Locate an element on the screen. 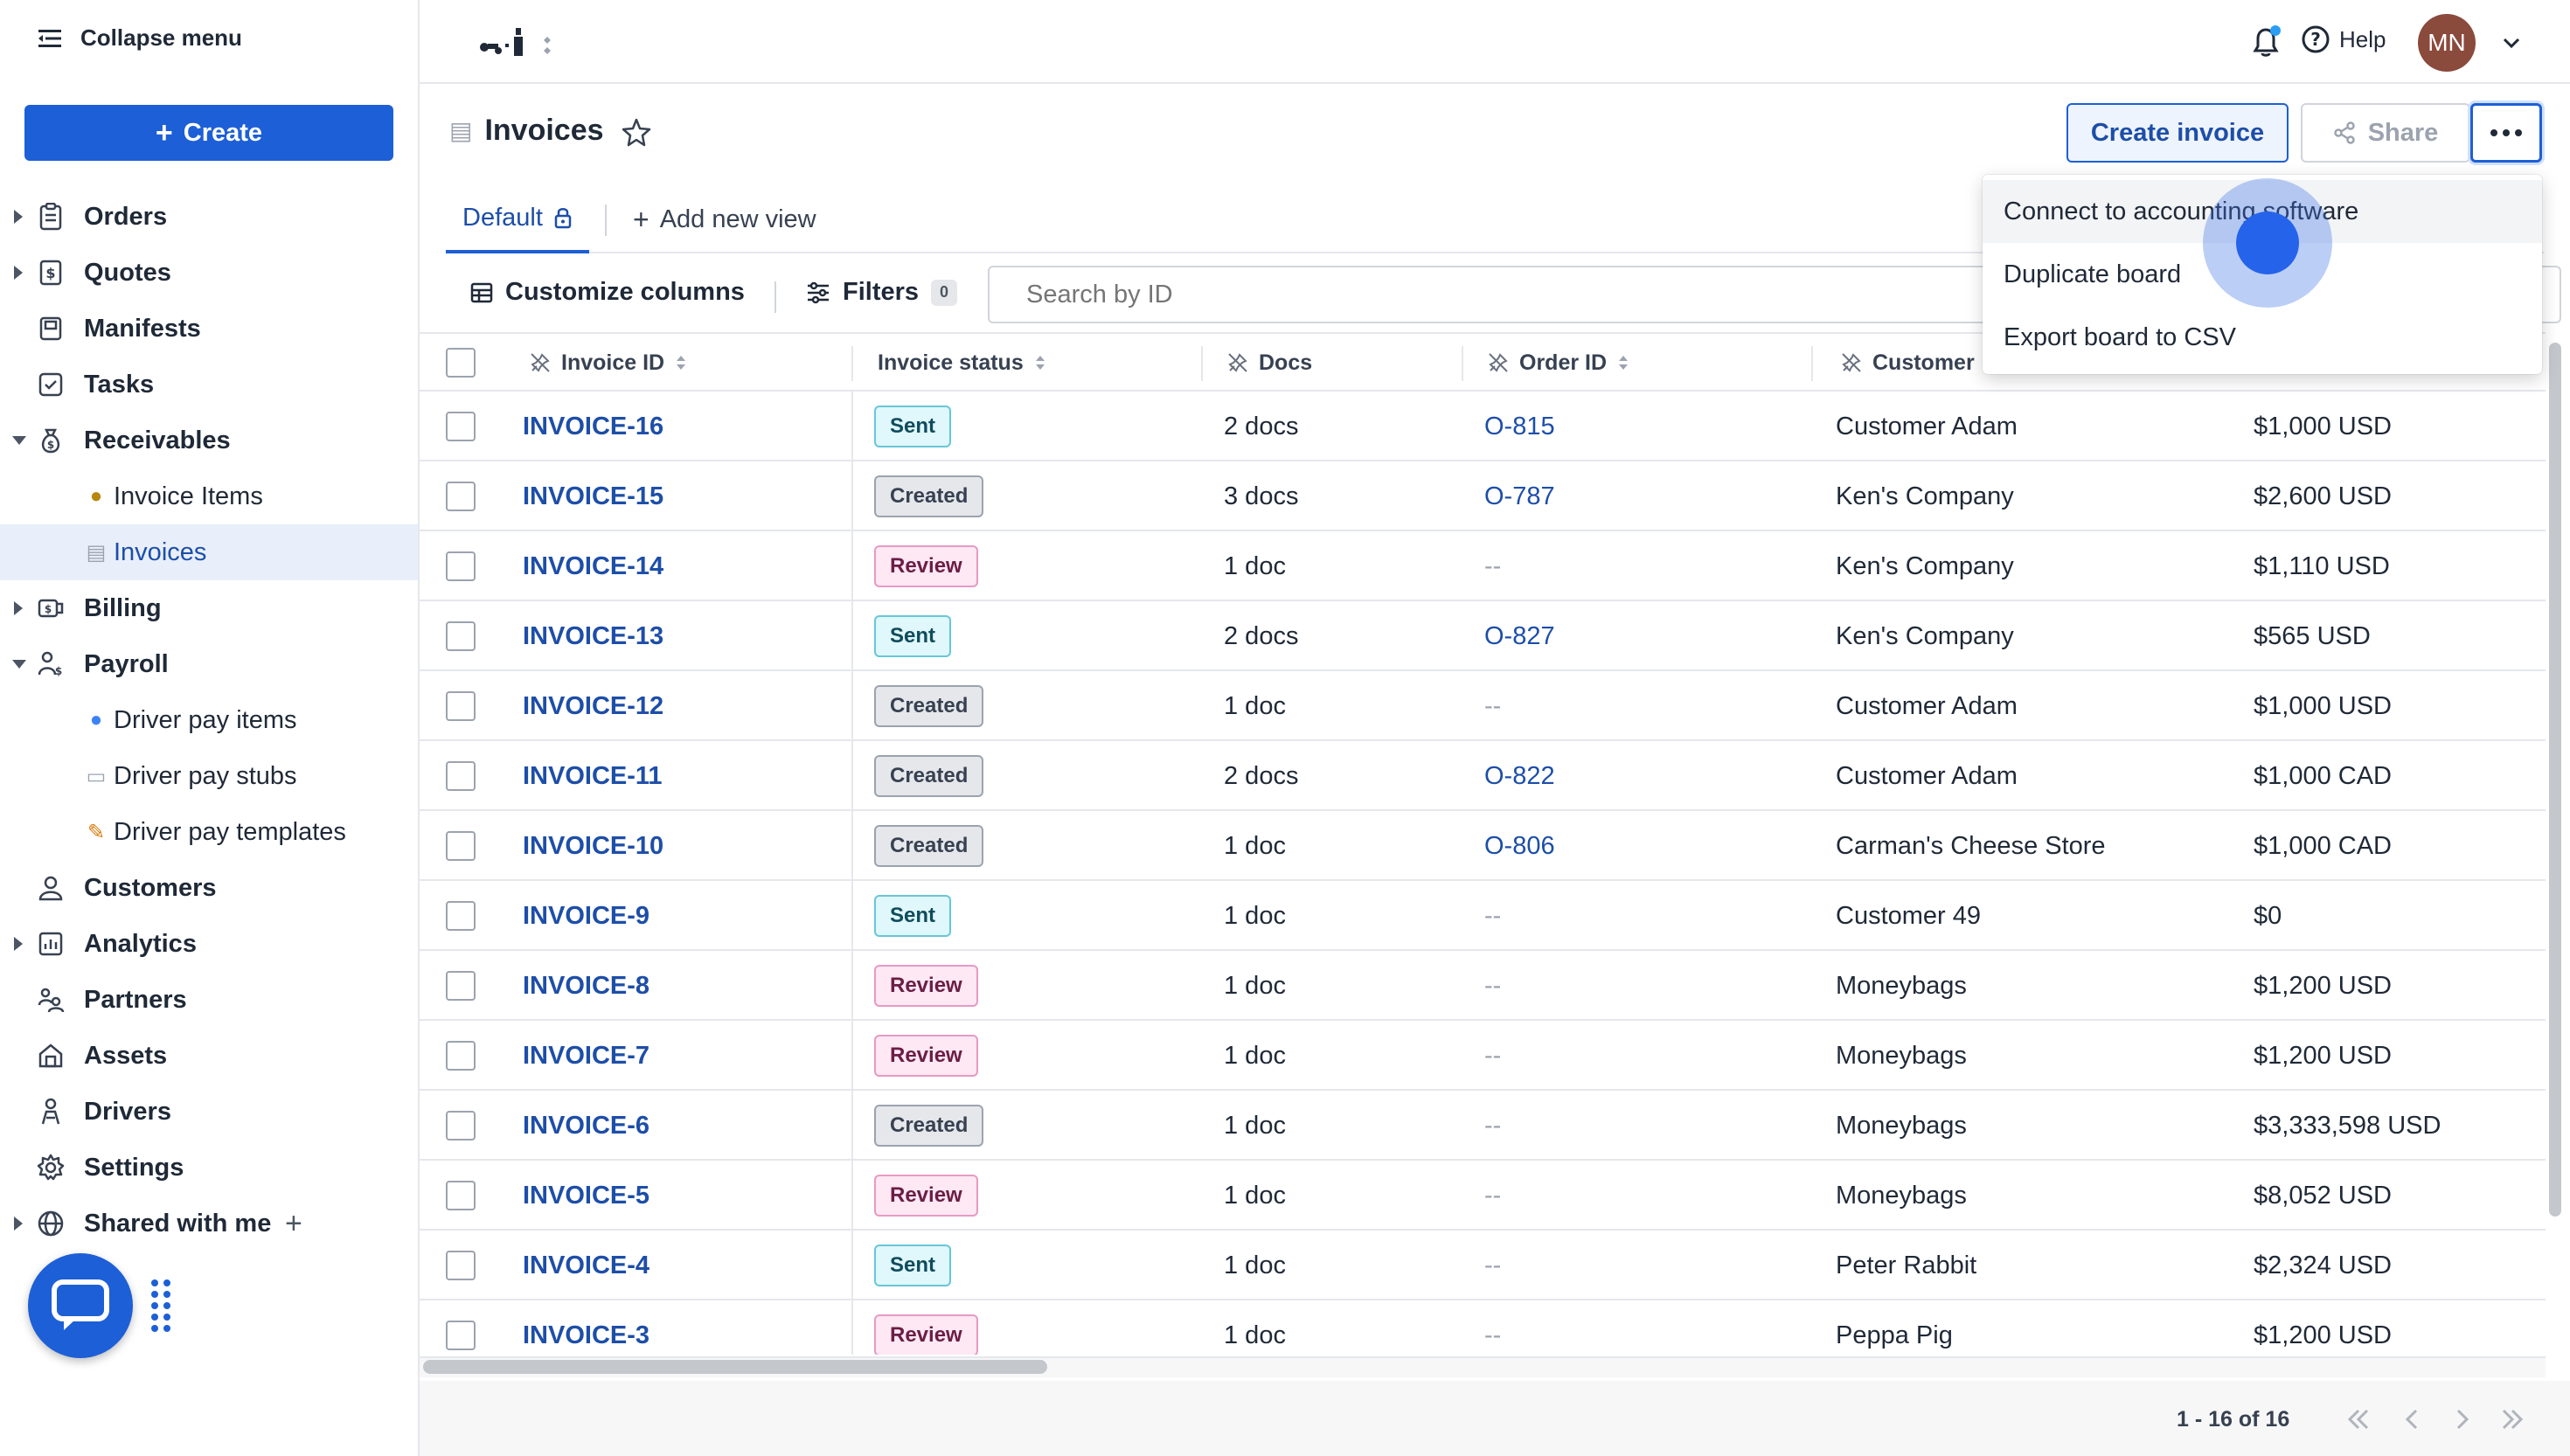 This screenshot has height=1456, width=2570. sidebar-item-partners: Partners is located at coordinates (209, 1000).